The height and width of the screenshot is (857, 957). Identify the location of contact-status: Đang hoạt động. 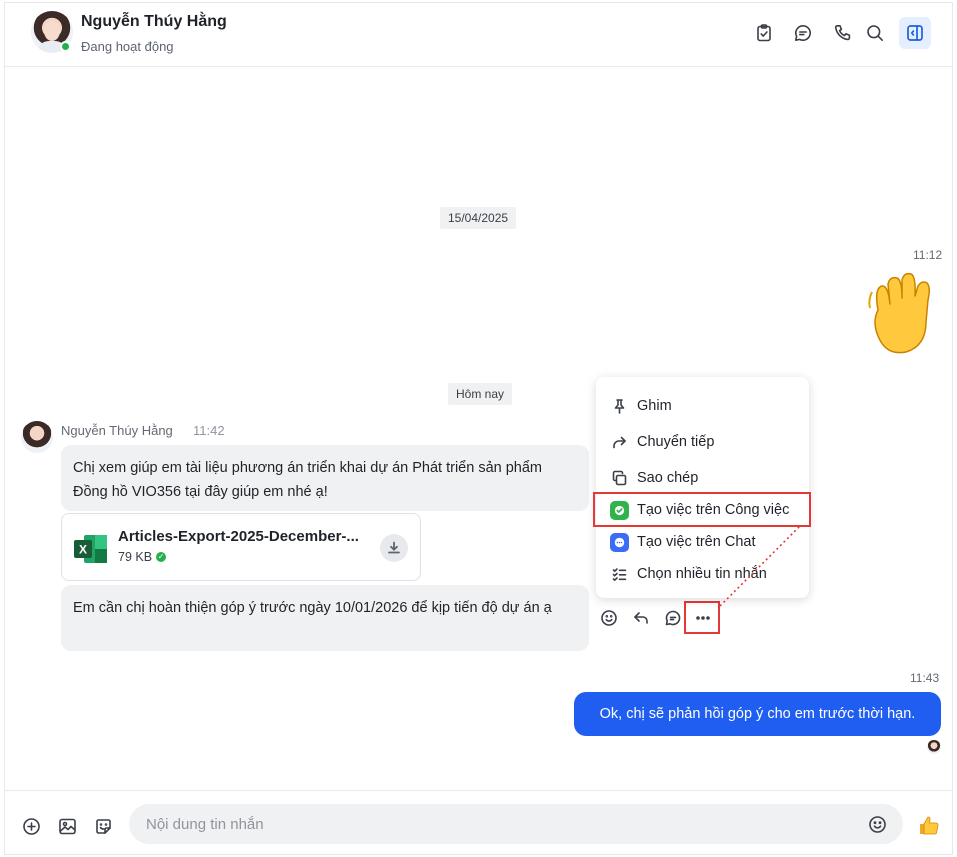
(127, 46).